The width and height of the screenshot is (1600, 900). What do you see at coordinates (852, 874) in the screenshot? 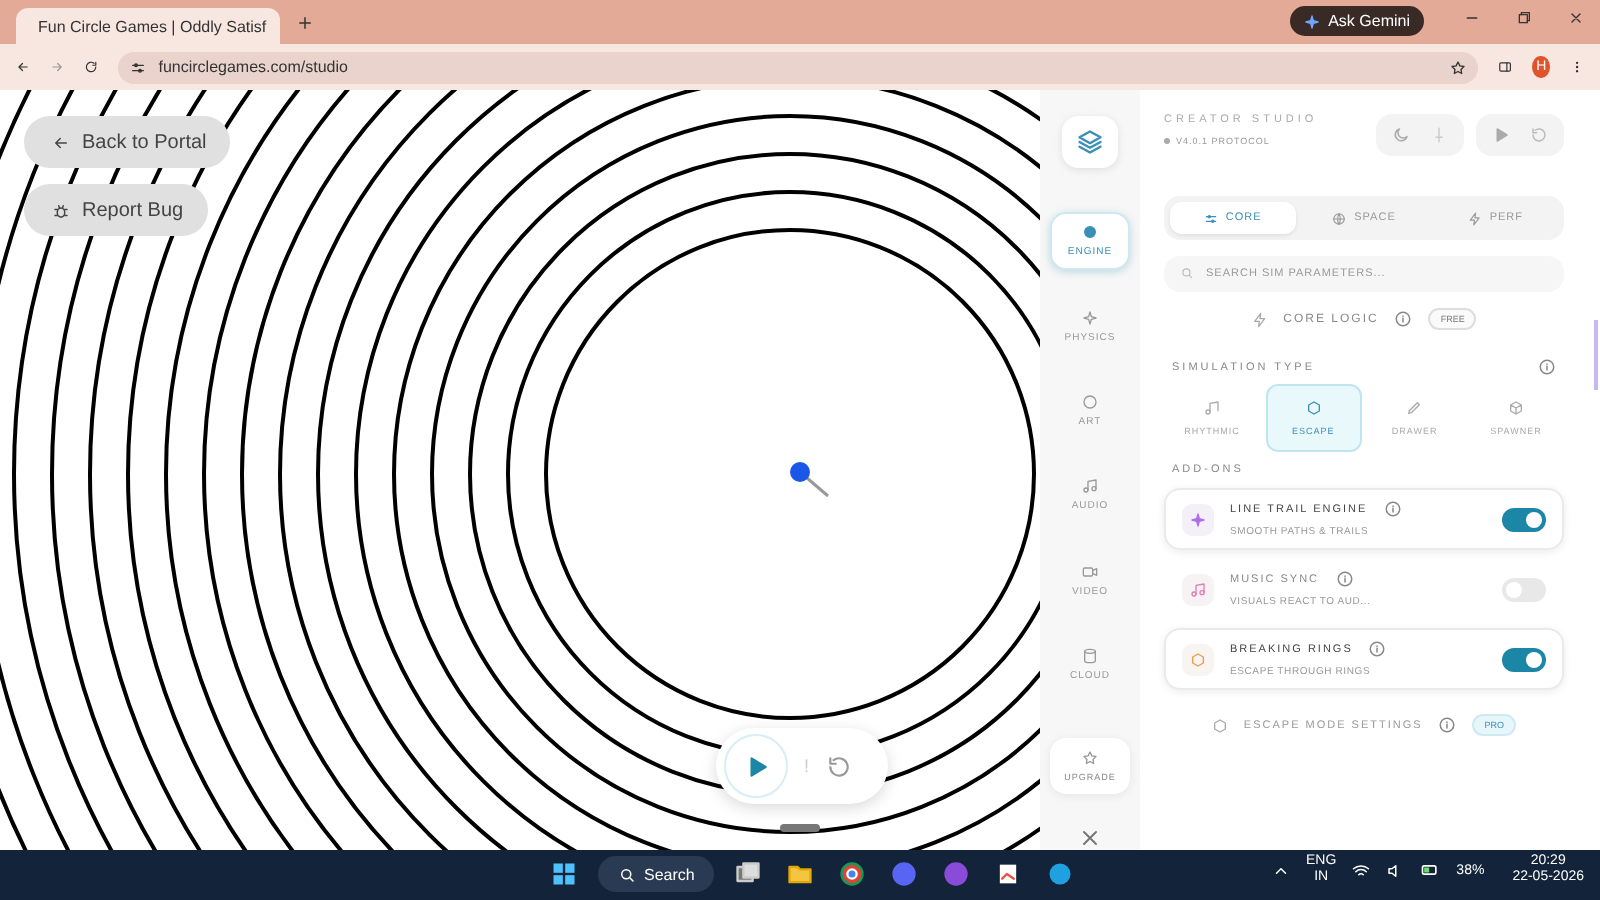
I see `browser-icon` at bounding box center [852, 874].